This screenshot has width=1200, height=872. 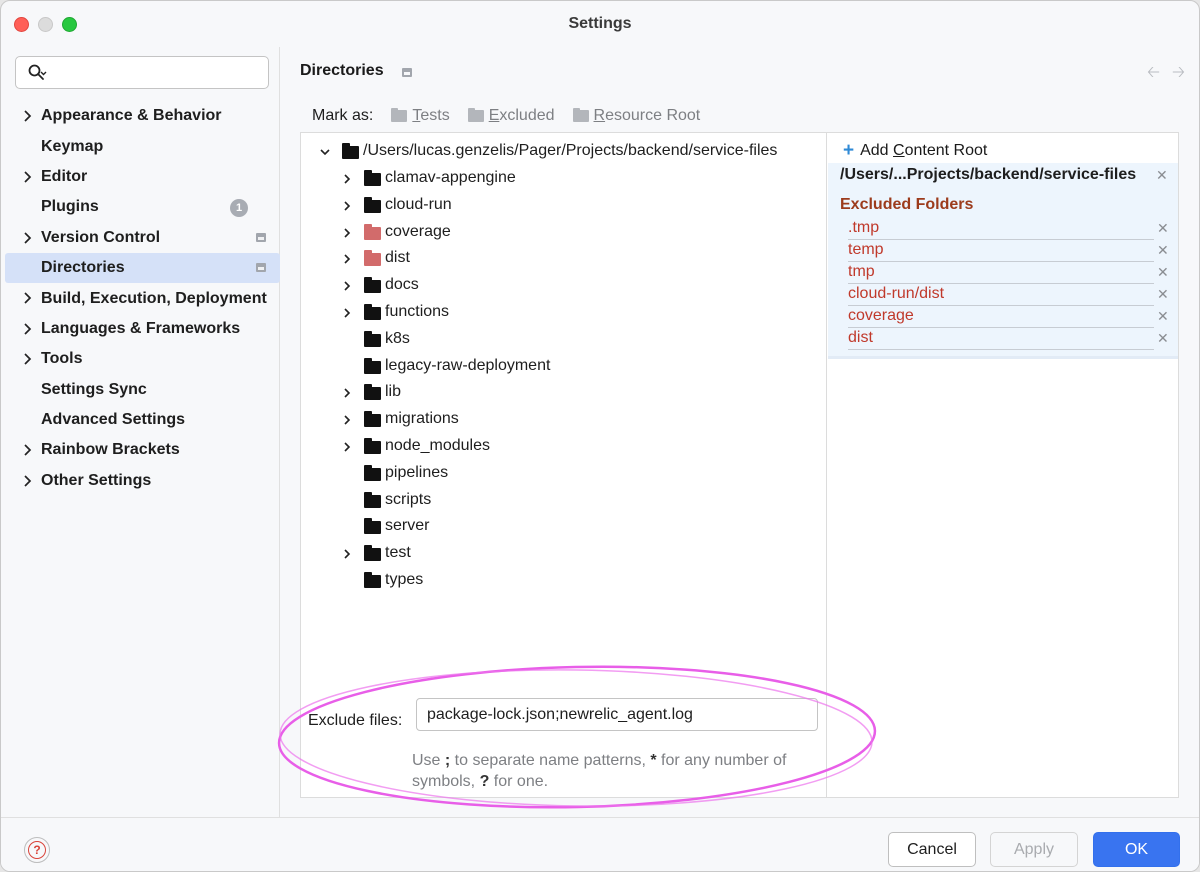 What do you see at coordinates (142, 390) in the screenshot?
I see `sidebar-item-settings-sync: Settings Sync` at bounding box center [142, 390].